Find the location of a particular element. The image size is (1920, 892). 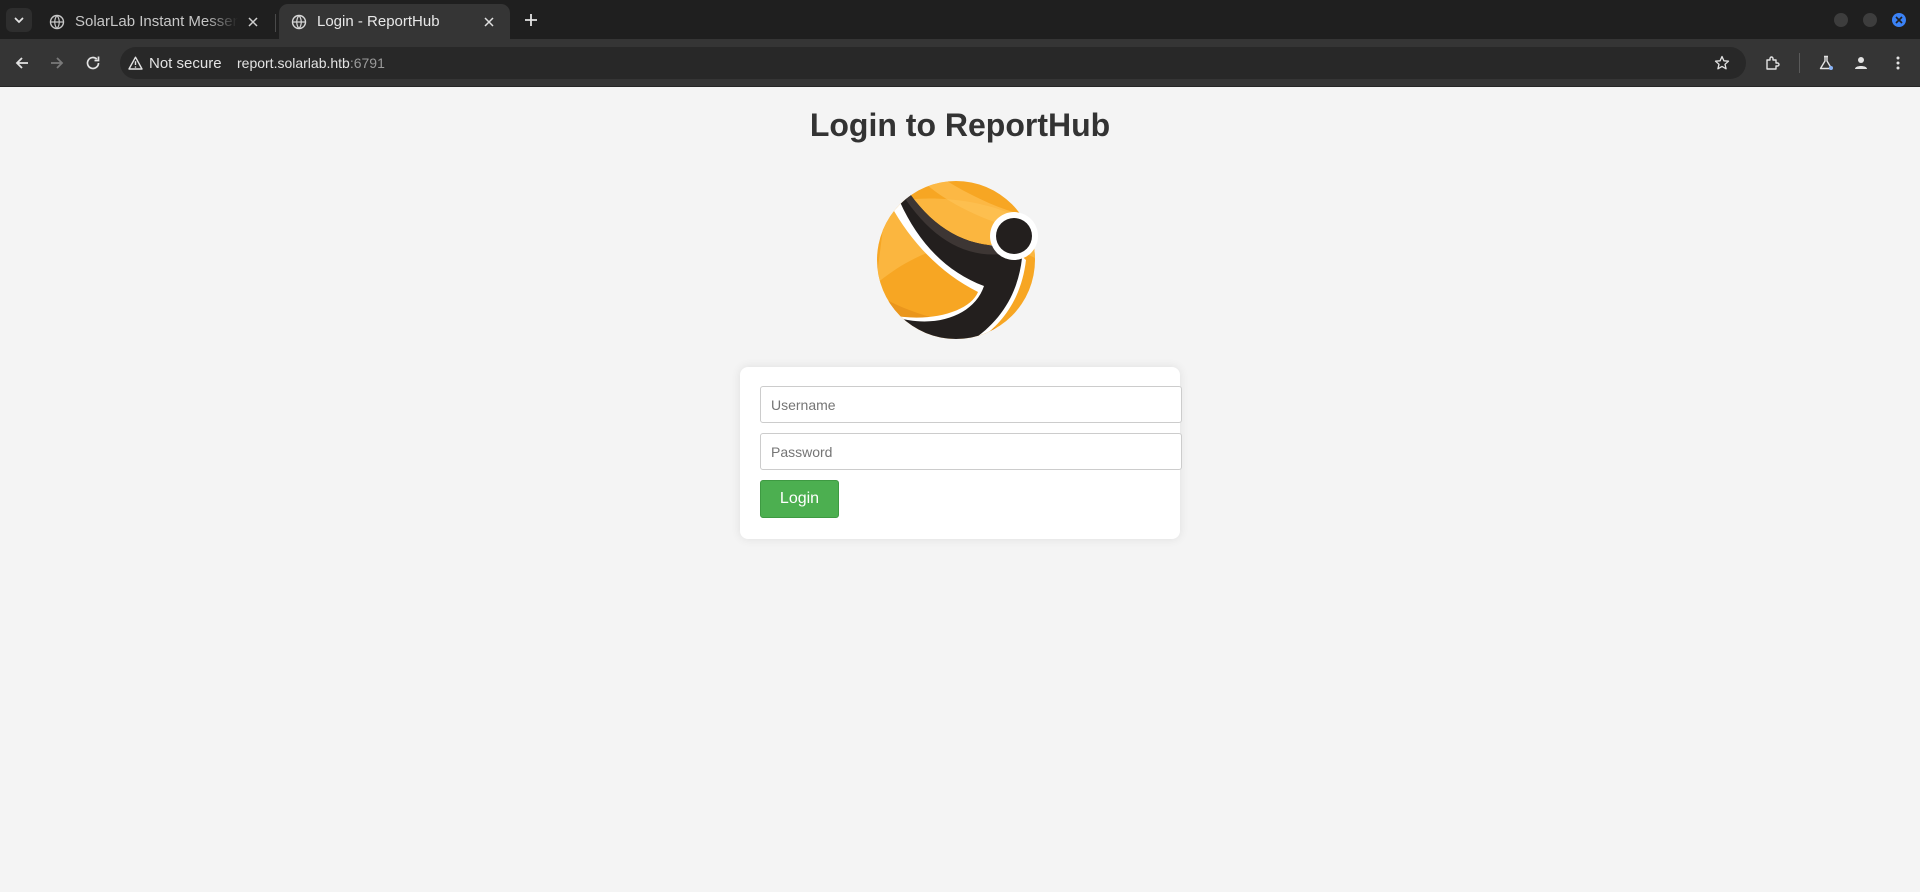

security-indicator: Not secure is located at coordinates (175, 63).